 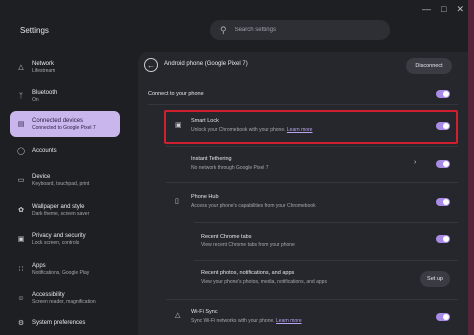 I want to click on sidebar-item-label: Privacy and security, so click(x=59, y=235).